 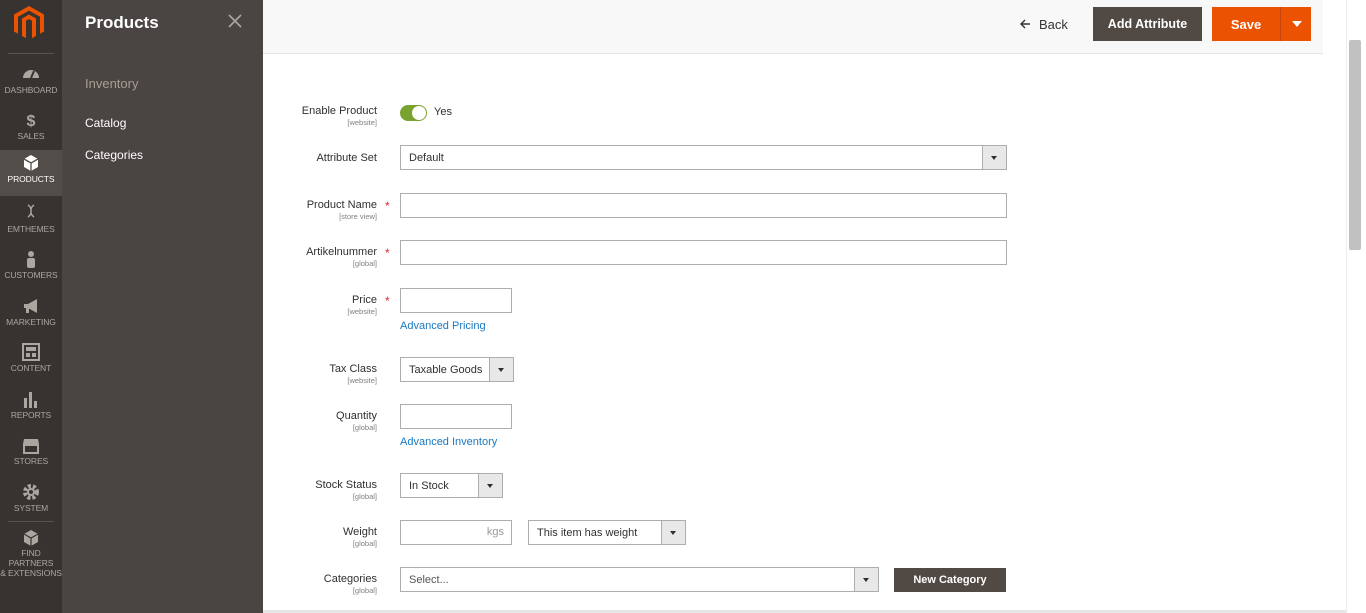 I want to click on weight-unit: kgs, so click(x=495, y=532).